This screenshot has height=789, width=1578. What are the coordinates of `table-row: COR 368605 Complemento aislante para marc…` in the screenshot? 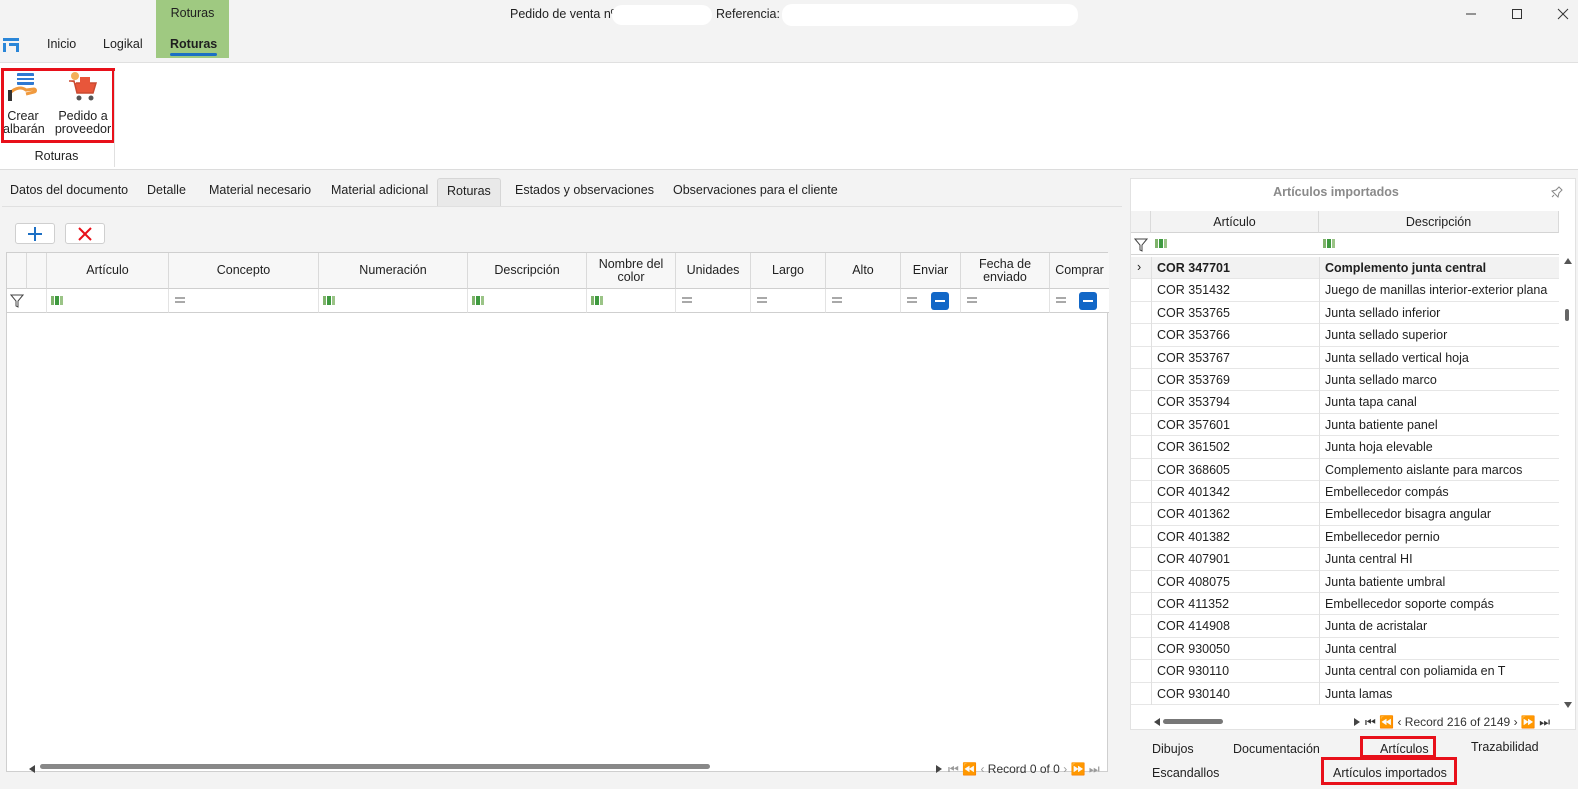 It's located at (1345, 470).